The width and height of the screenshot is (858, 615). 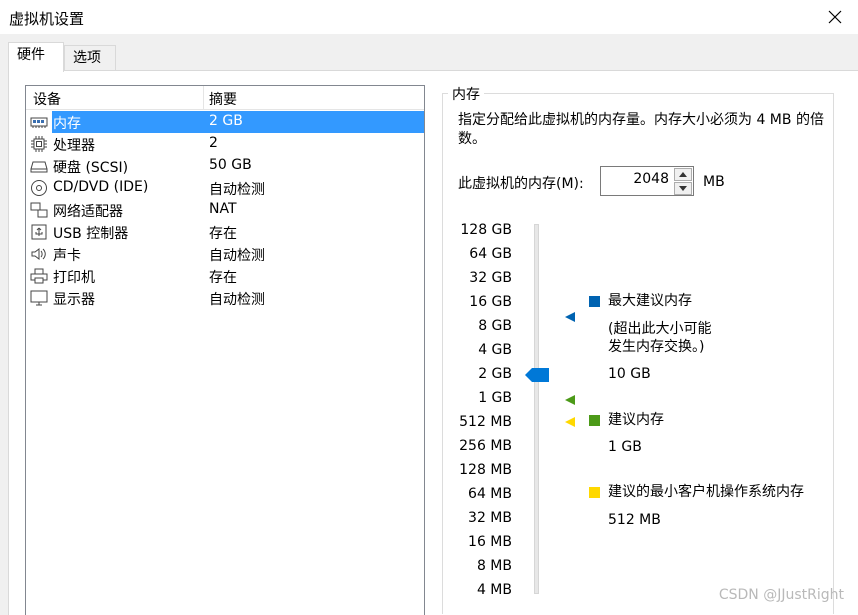 I want to click on column-divider, so click(x=203, y=98).